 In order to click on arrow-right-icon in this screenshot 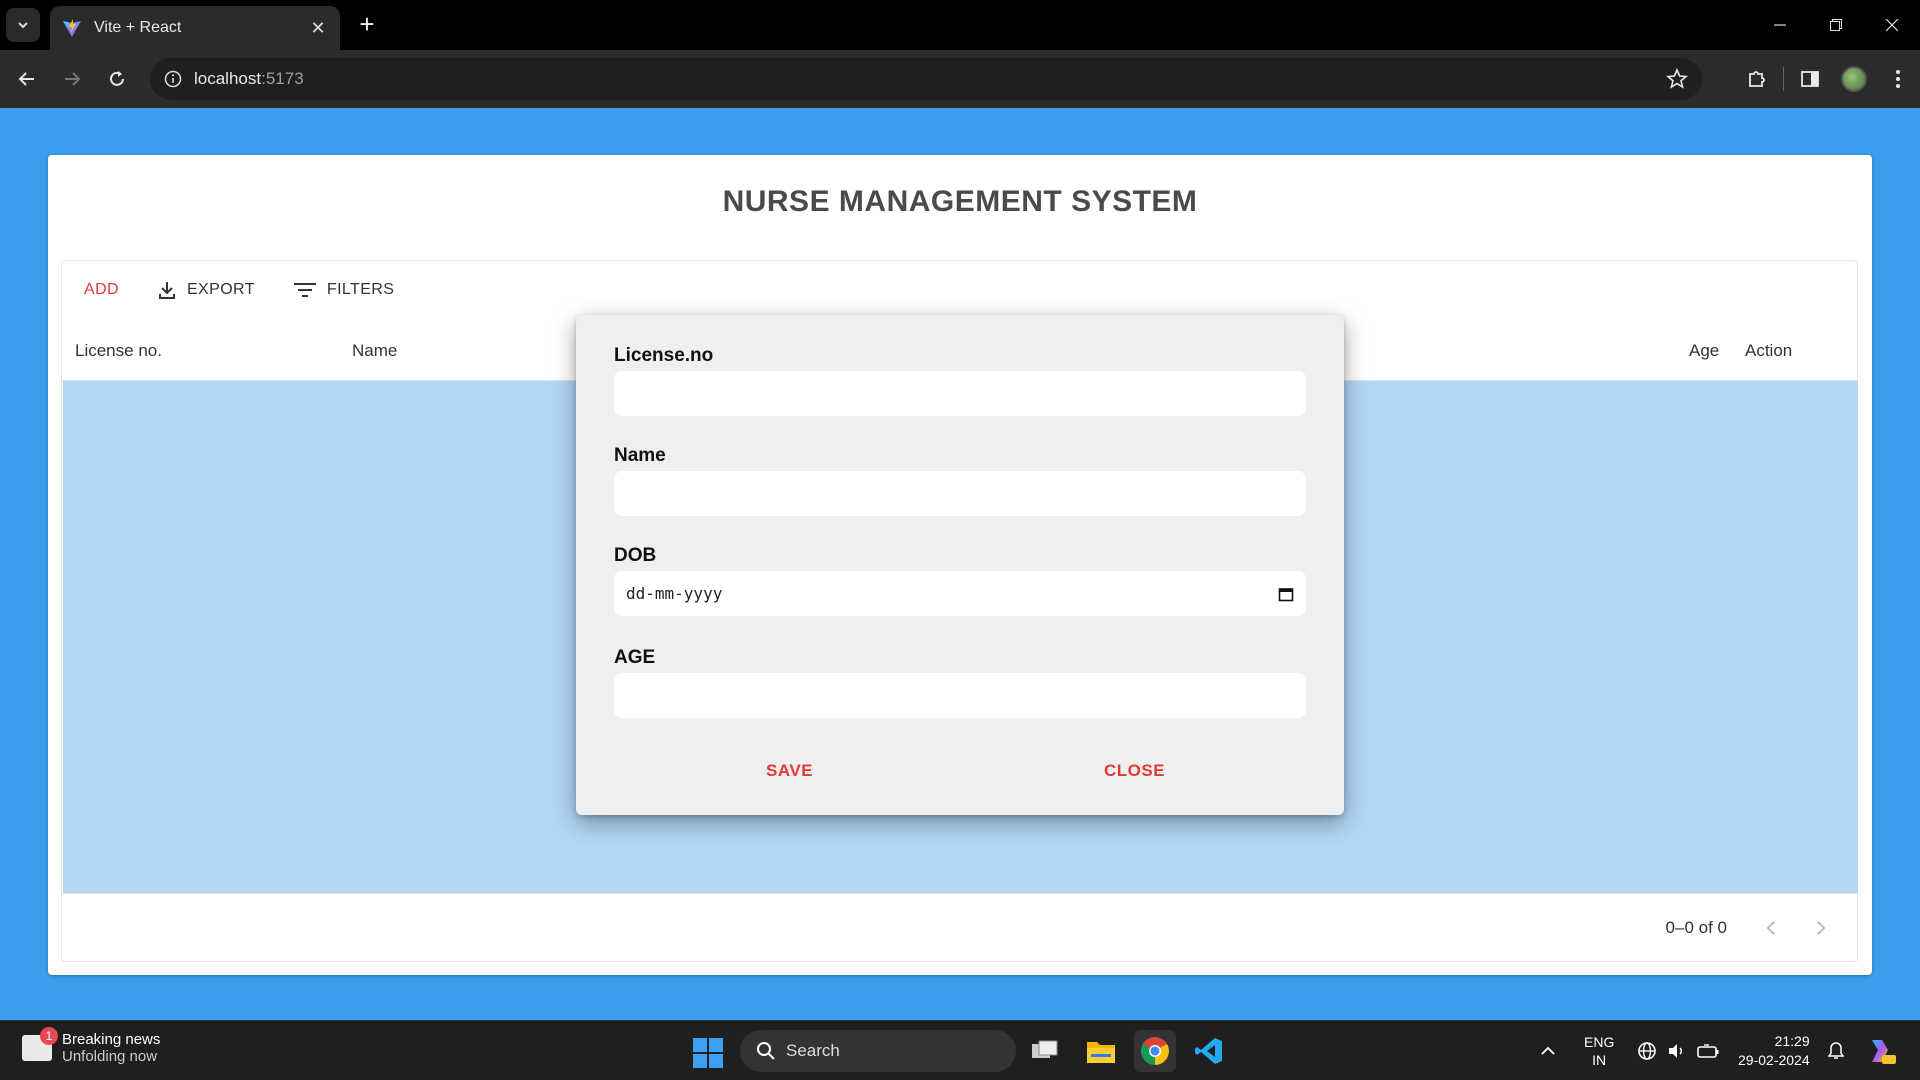, I will do `click(73, 79)`.